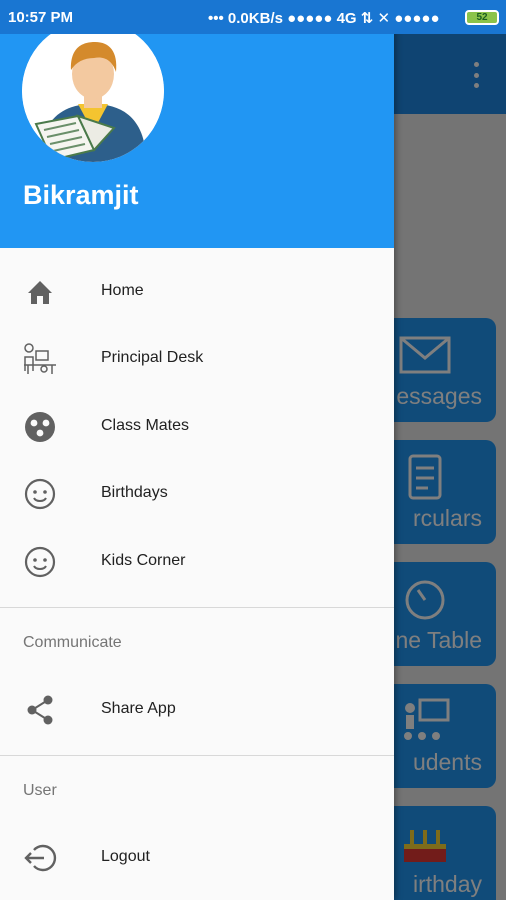  I want to click on menu-item-share-app: Share App, so click(197, 711).